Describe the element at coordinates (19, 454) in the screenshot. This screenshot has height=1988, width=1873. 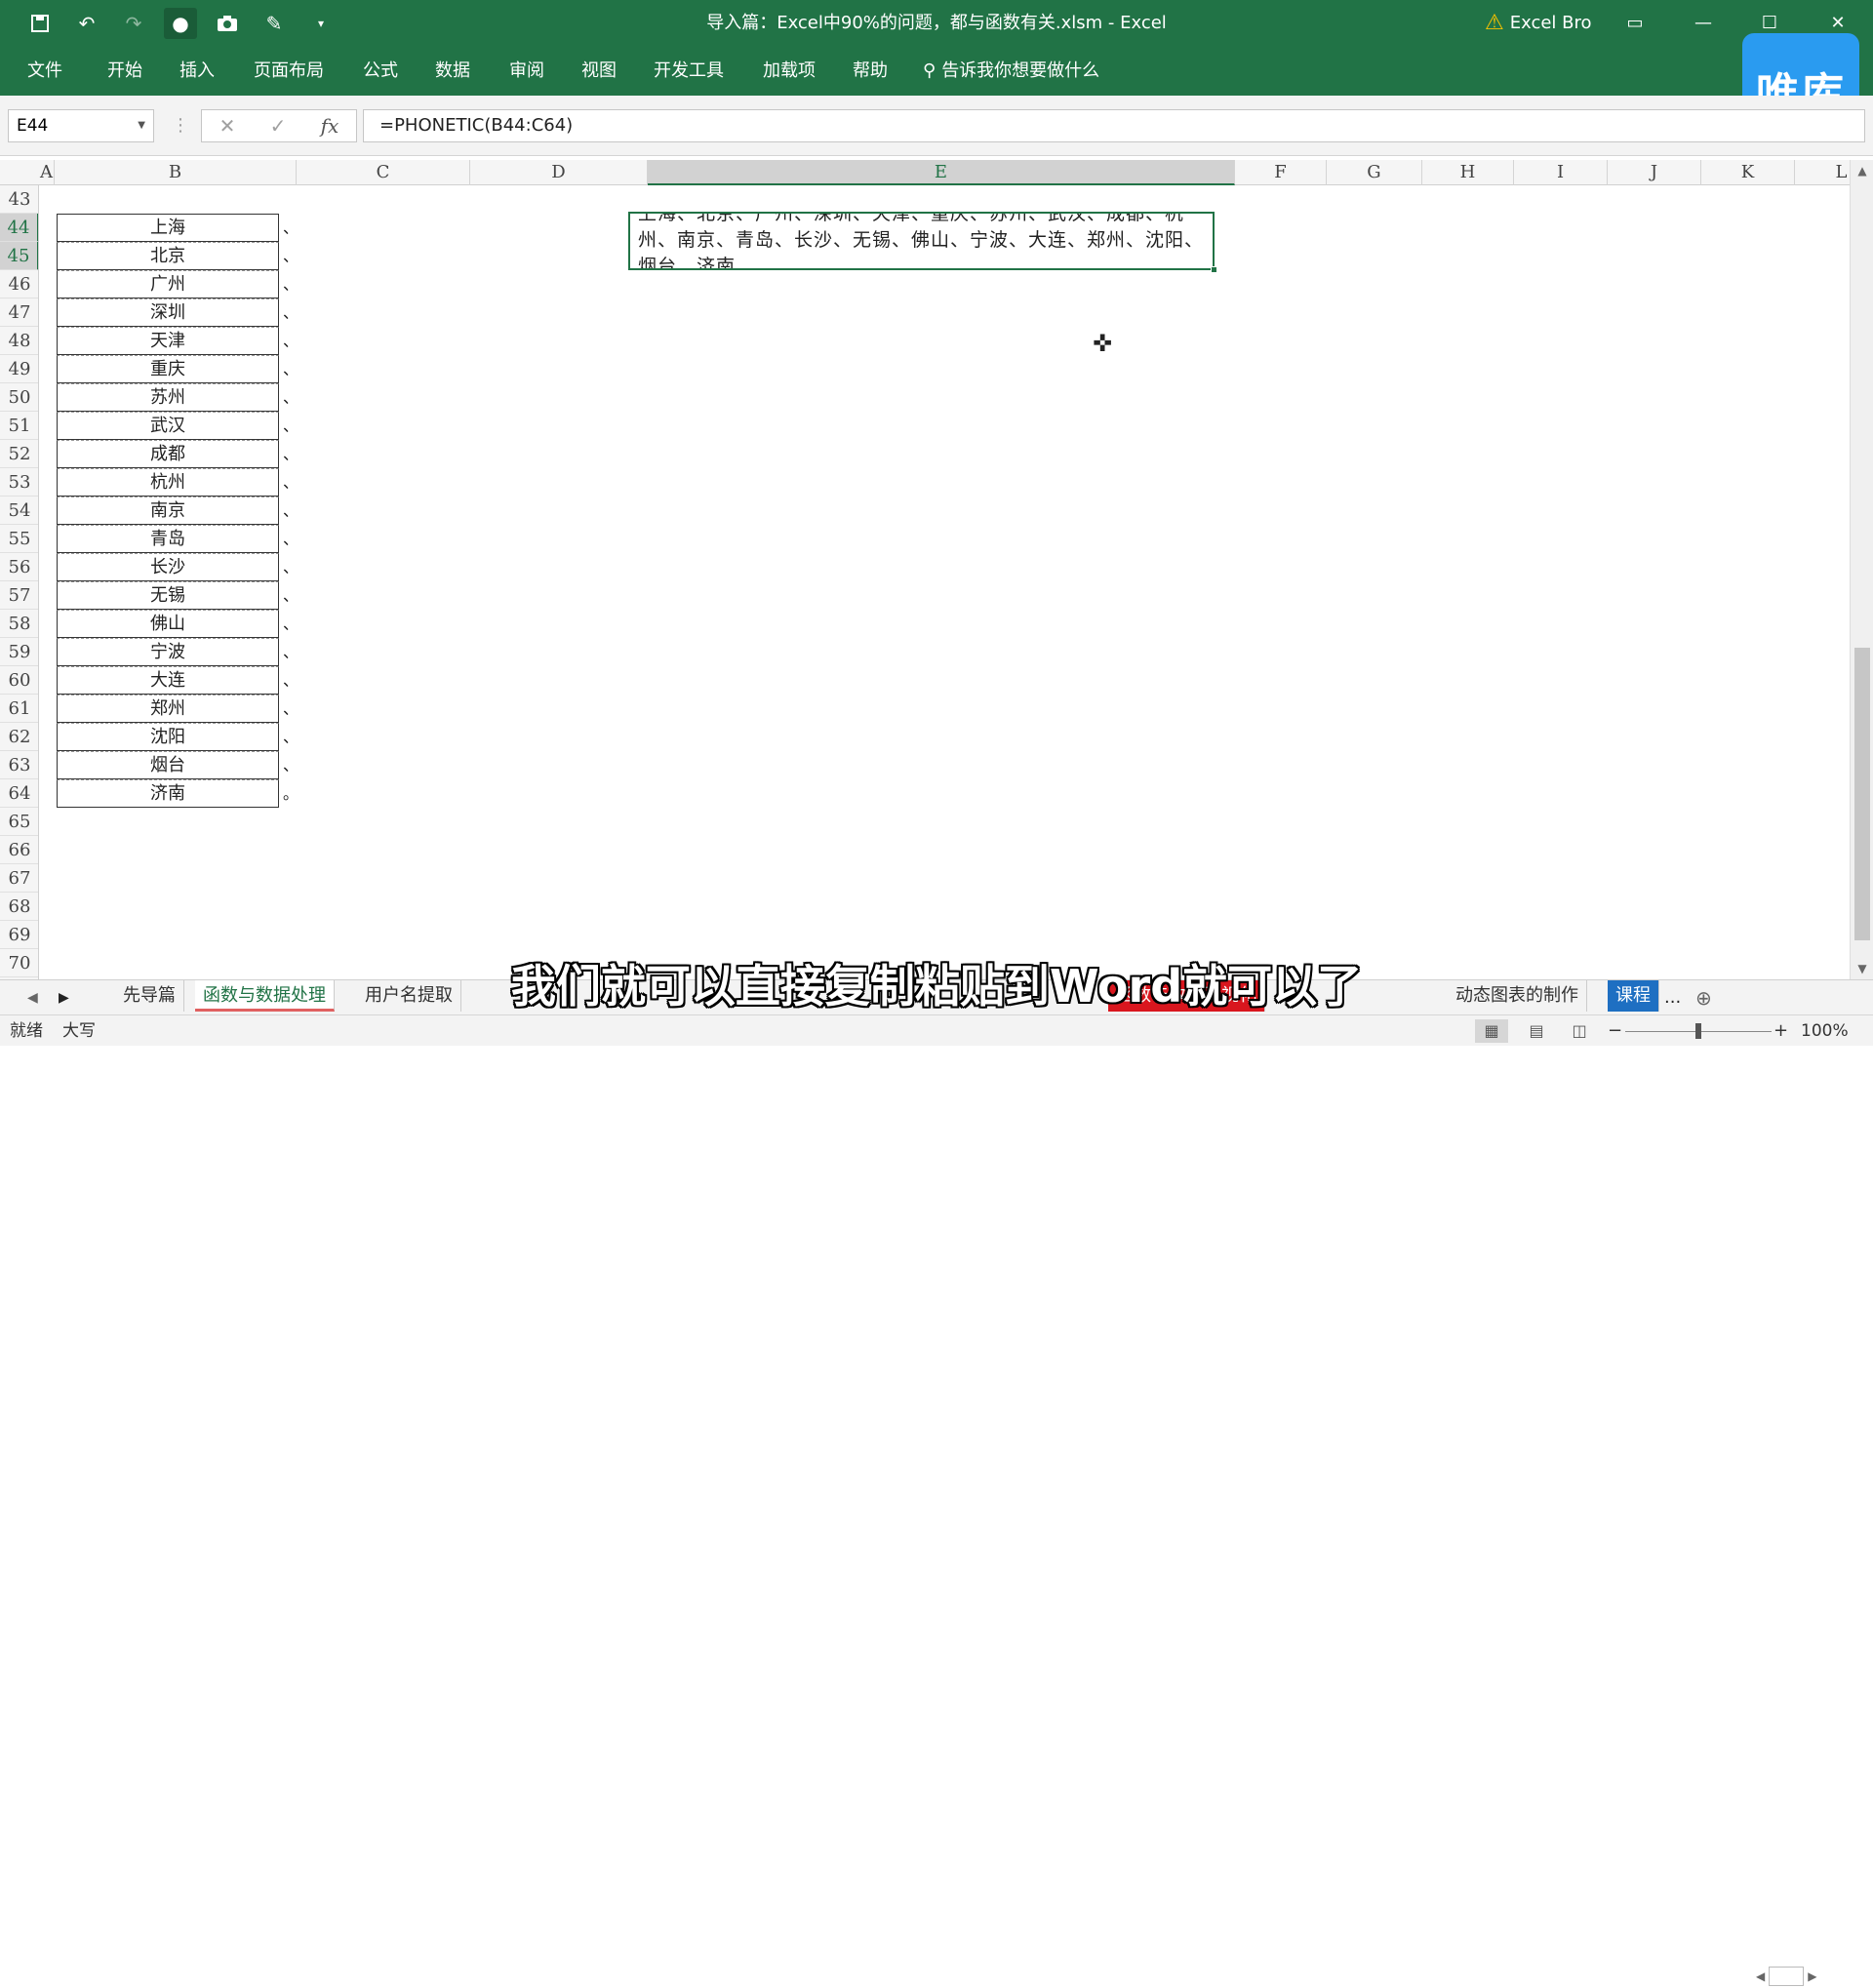
I see `row-header-52: 52` at that location.